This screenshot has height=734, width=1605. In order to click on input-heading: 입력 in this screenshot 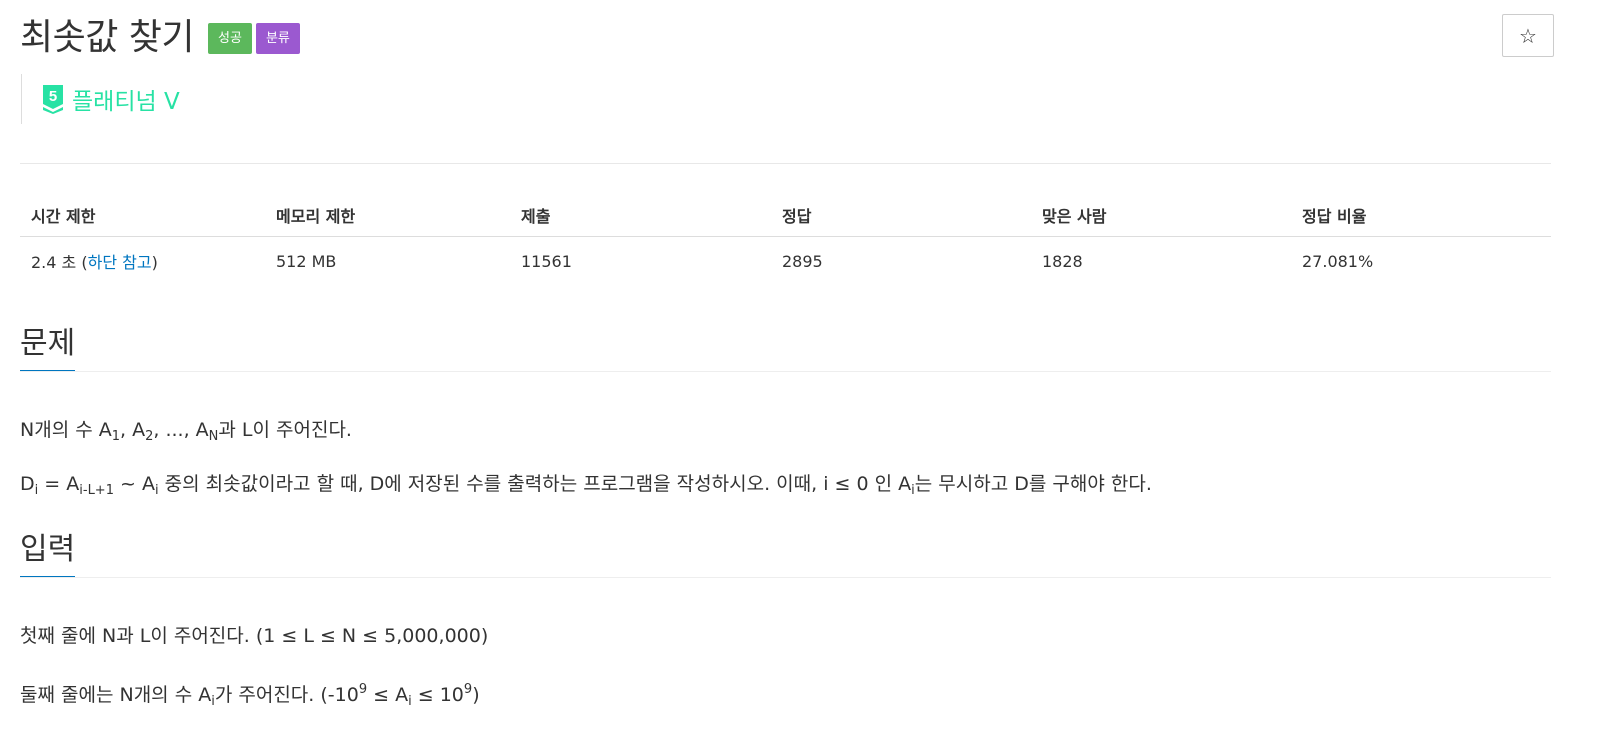, I will do `click(48, 555)`.